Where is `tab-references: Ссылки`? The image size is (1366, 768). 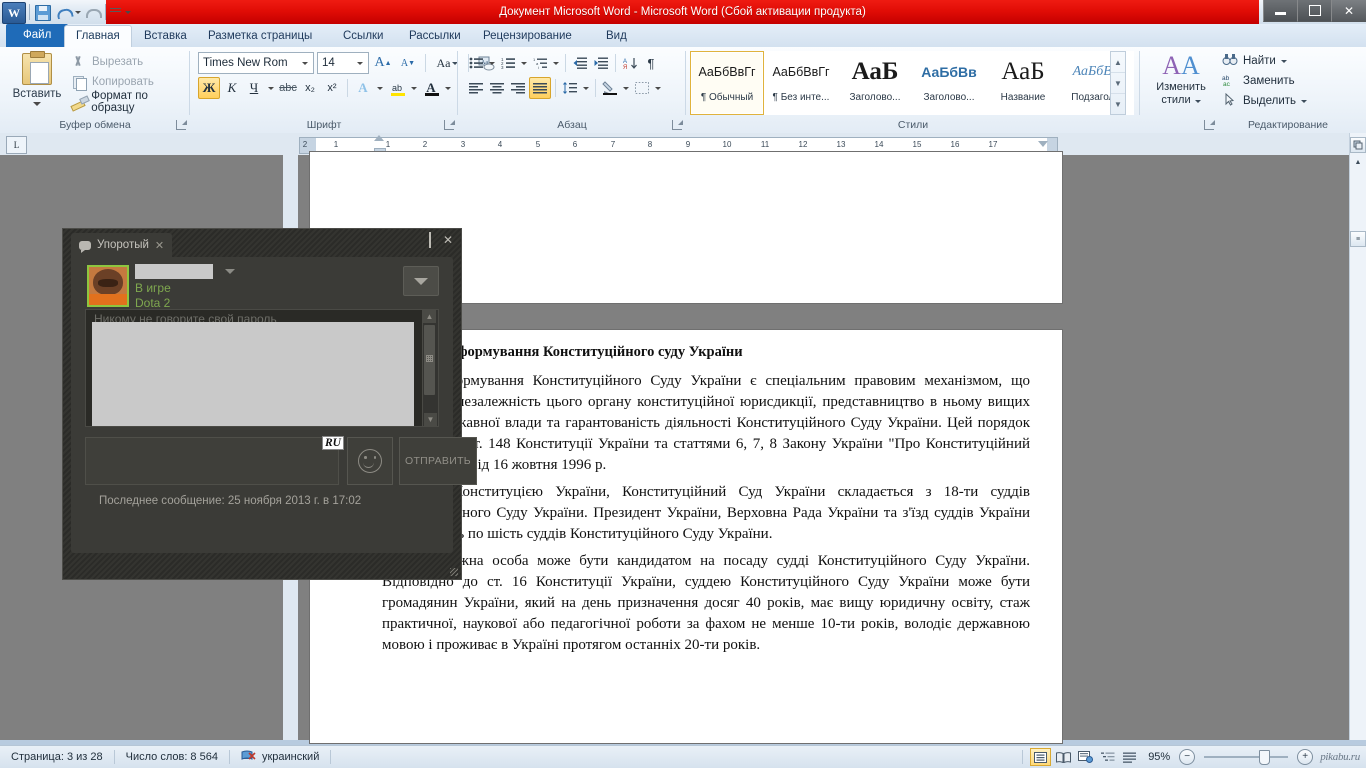 tab-references: Ссылки is located at coordinates (363, 36).